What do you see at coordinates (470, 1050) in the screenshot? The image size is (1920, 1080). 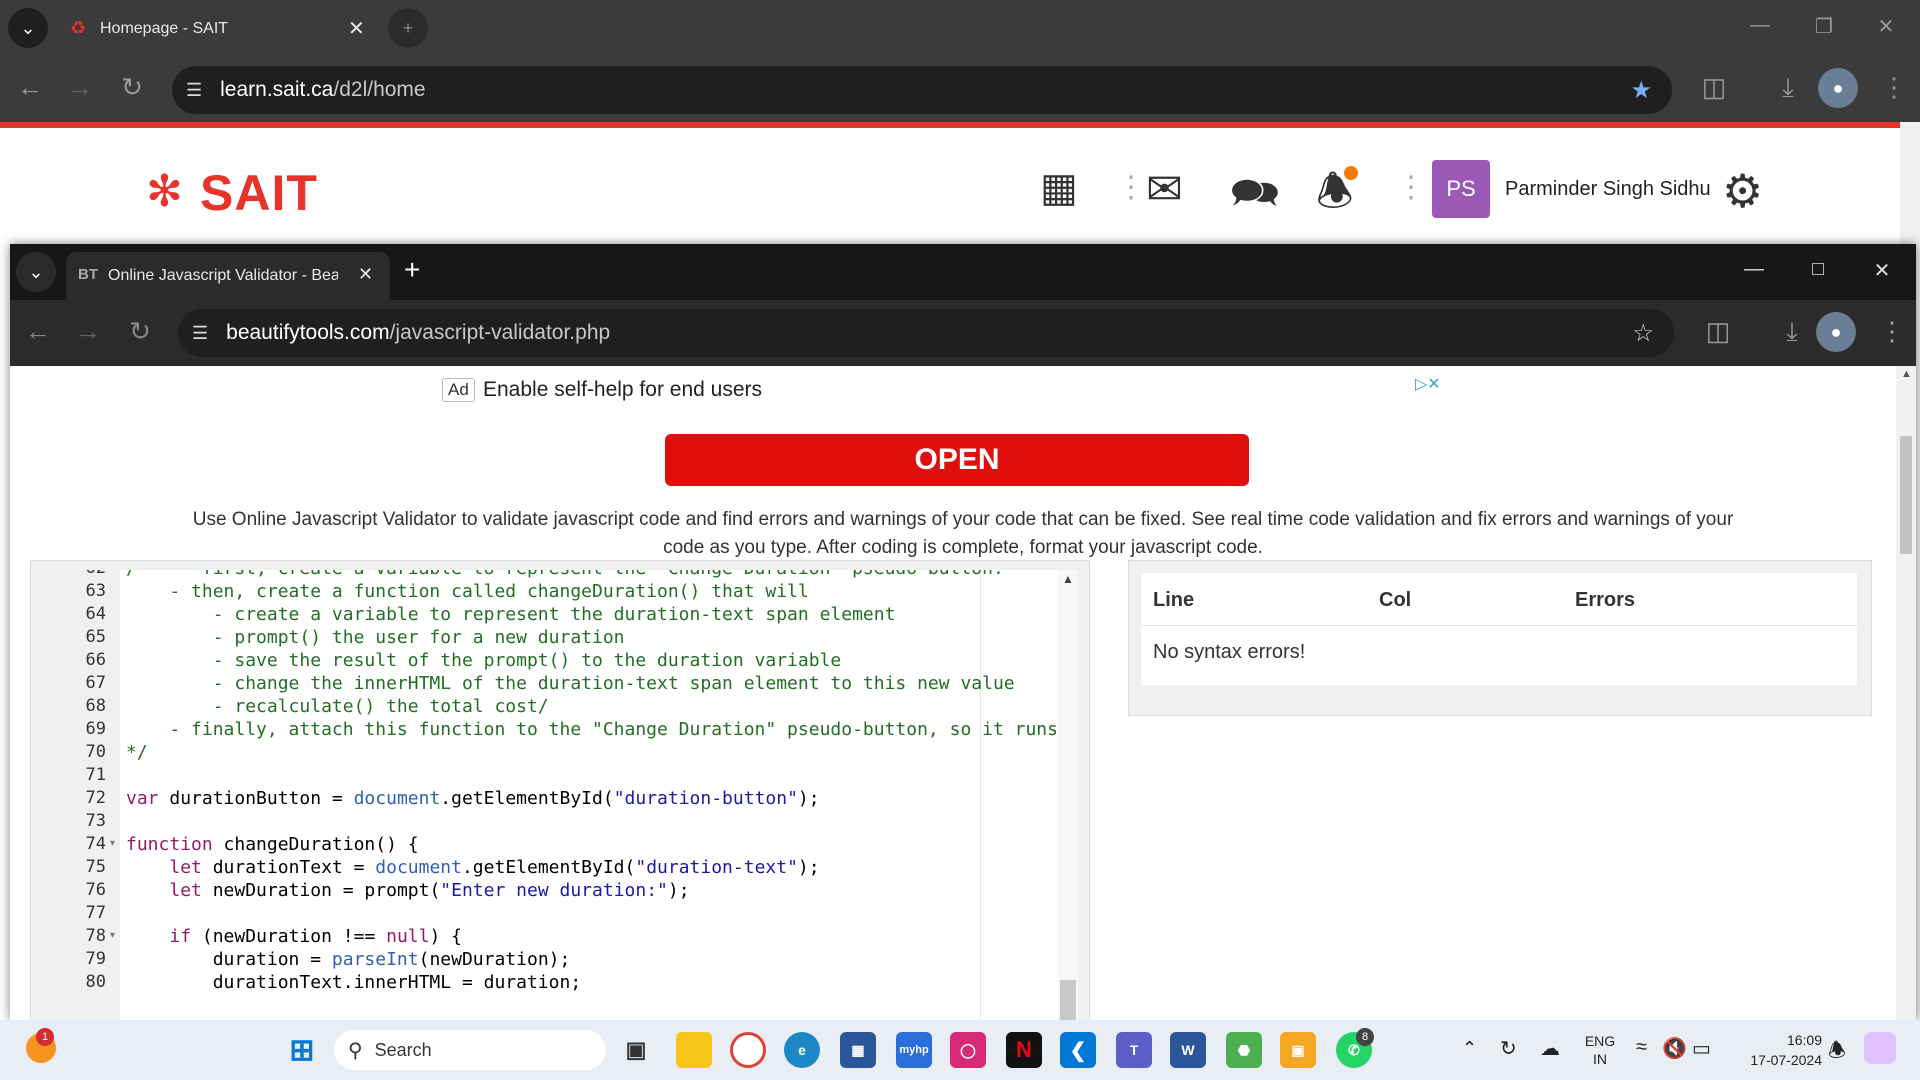 I see `taskbar-search: ⚲ Search` at bounding box center [470, 1050].